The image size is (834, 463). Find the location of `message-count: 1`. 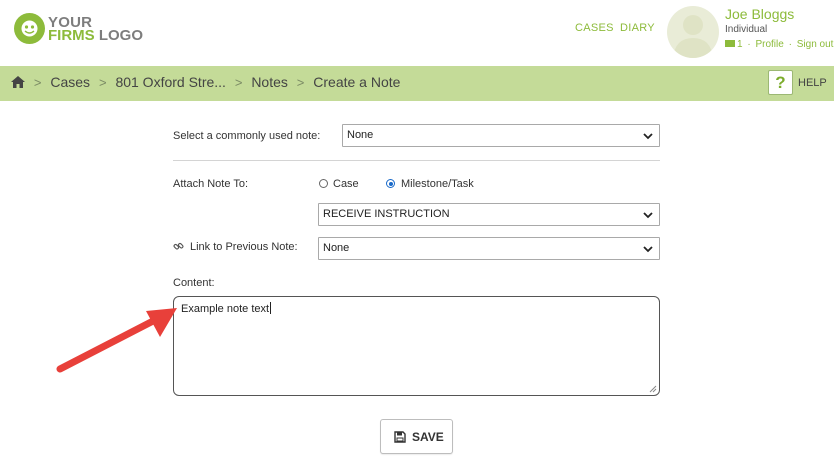

message-count: 1 is located at coordinates (740, 44).